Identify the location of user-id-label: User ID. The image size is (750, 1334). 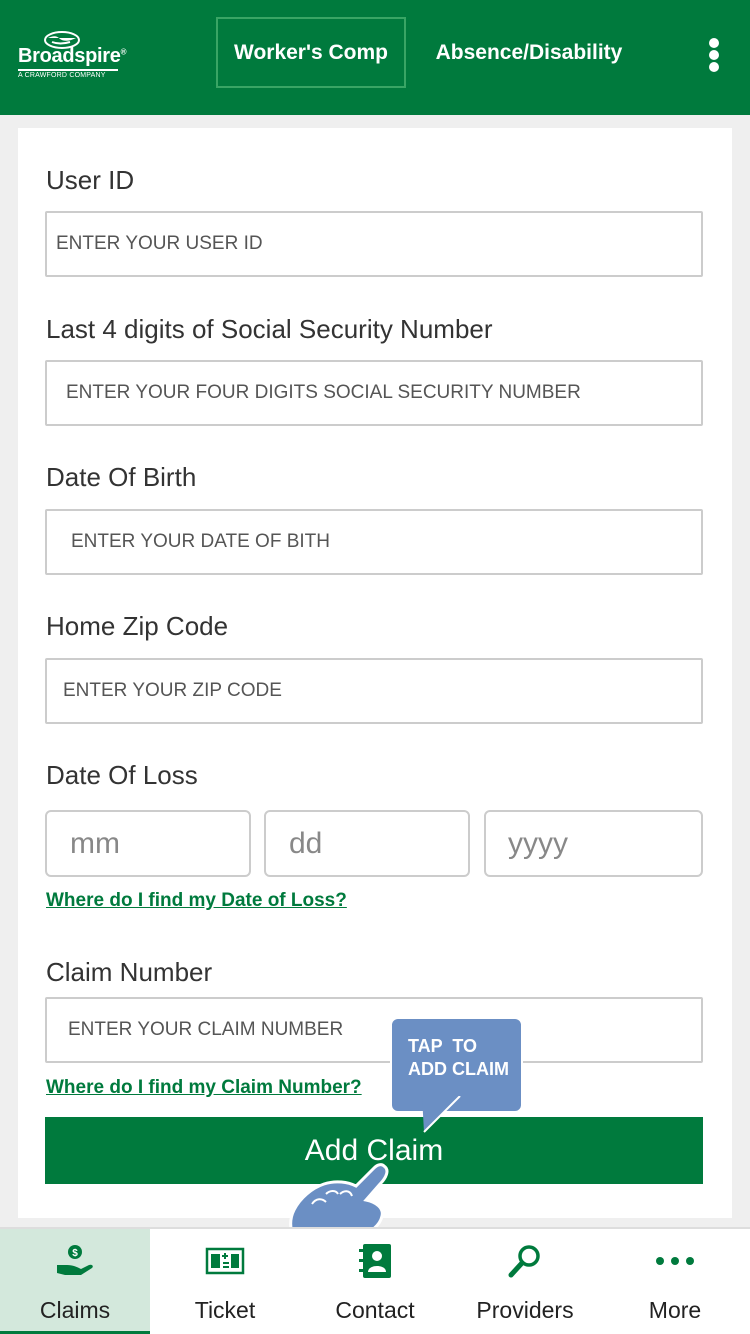
(90, 180).